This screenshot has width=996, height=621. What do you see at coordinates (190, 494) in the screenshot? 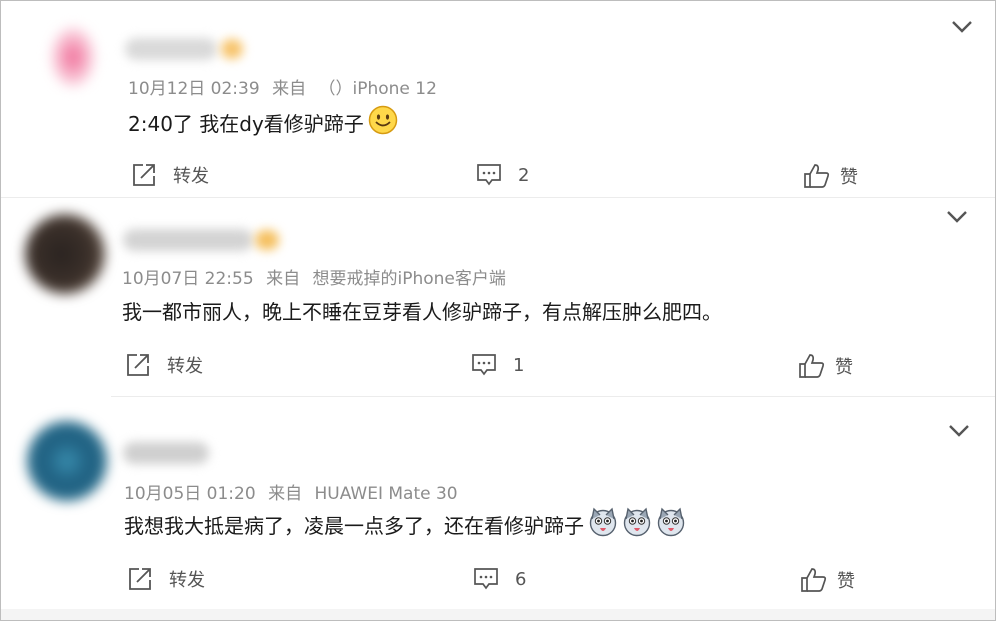
I see `comment-time: 10月05日 01:20` at bounding box center [190, 494].